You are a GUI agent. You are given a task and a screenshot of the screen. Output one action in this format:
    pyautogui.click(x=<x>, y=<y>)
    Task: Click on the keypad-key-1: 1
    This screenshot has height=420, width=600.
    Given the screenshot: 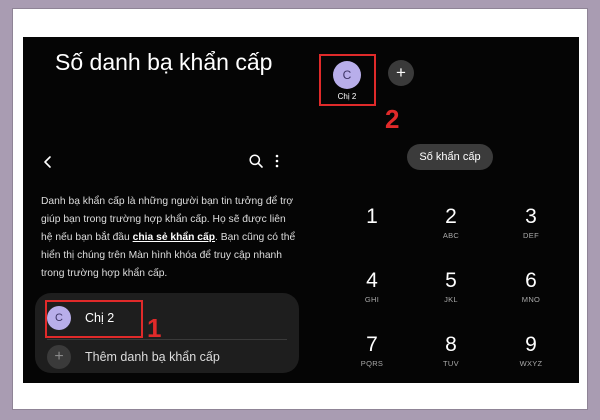 What is the action you would take?
    pyautogui.click(x=372, y=227)
    